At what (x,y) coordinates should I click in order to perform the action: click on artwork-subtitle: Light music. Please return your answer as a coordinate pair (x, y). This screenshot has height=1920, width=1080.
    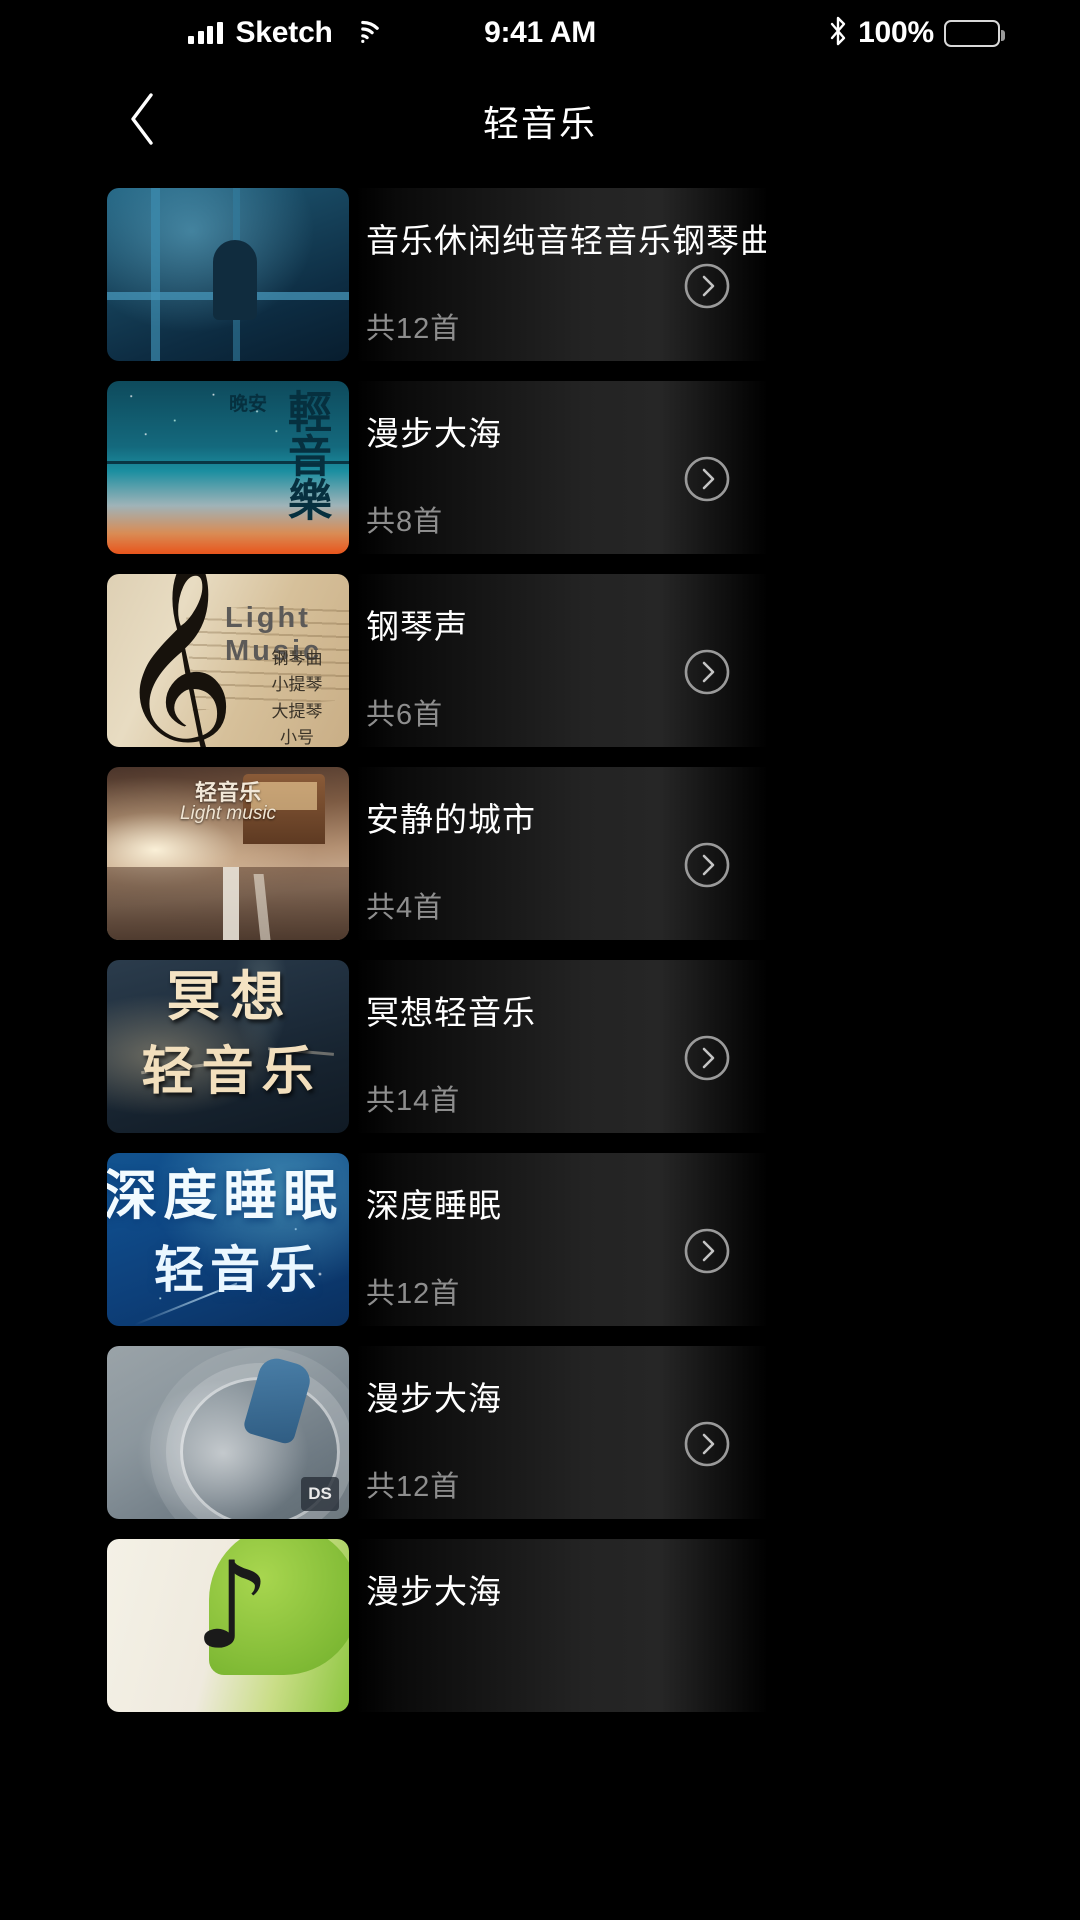
    Looking at the image, I should click on (228, 813).